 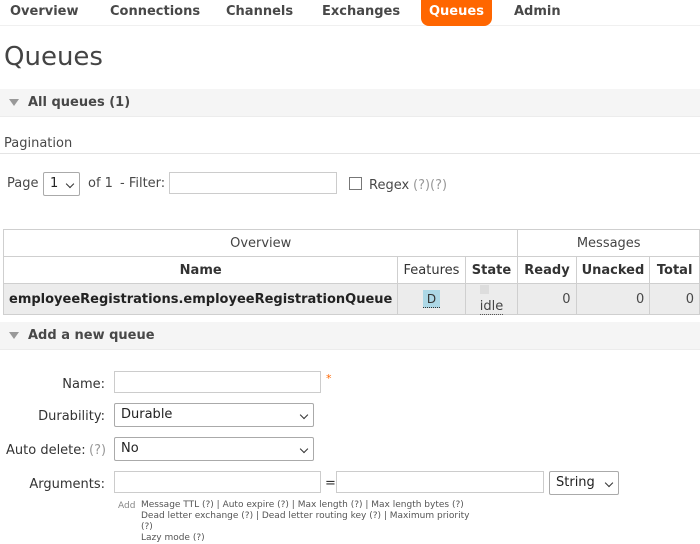 I want to click on state-cell: idle, so click(x=491, y=299).